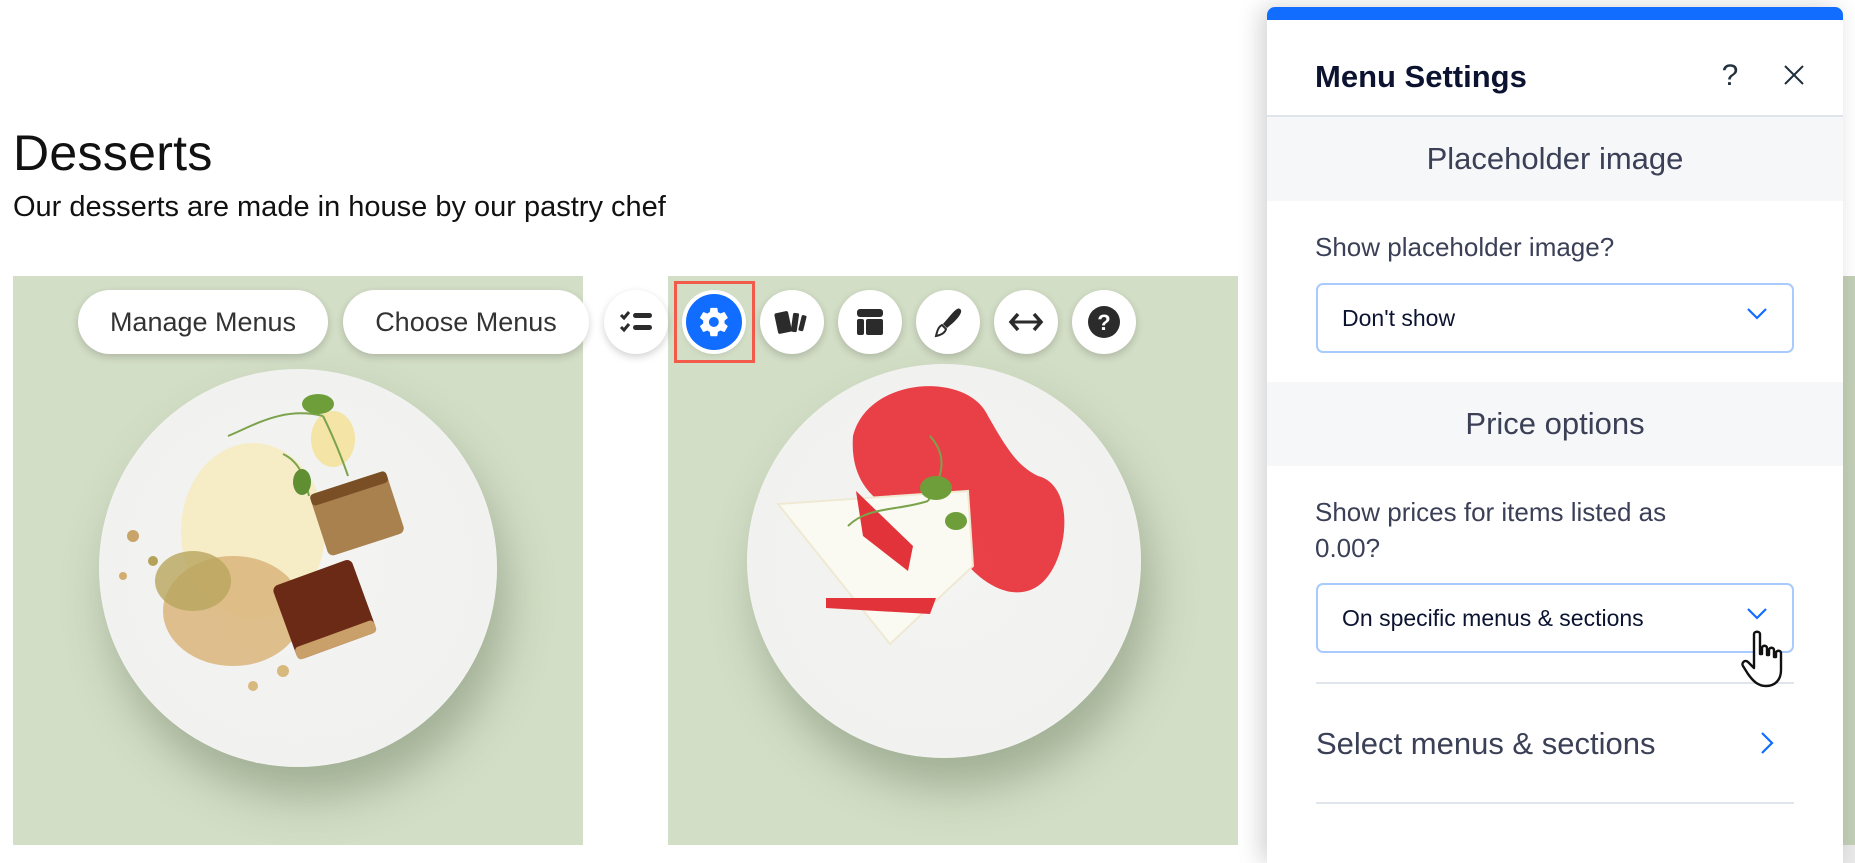  Describe the element at coordinates (1767, 743) in the screenshot. I see `chevron-right-icon` at that location.